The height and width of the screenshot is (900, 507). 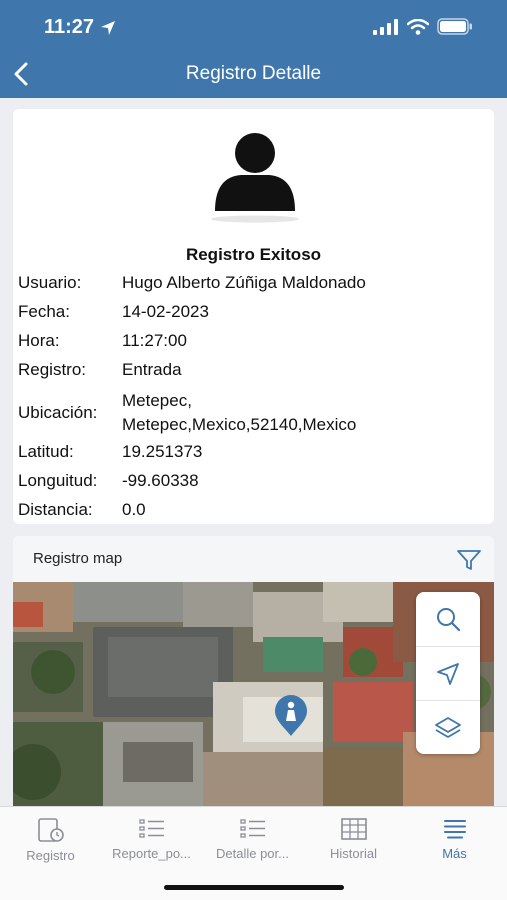 I want to click on field-label: Fecha:, so click(x=44, y=311).